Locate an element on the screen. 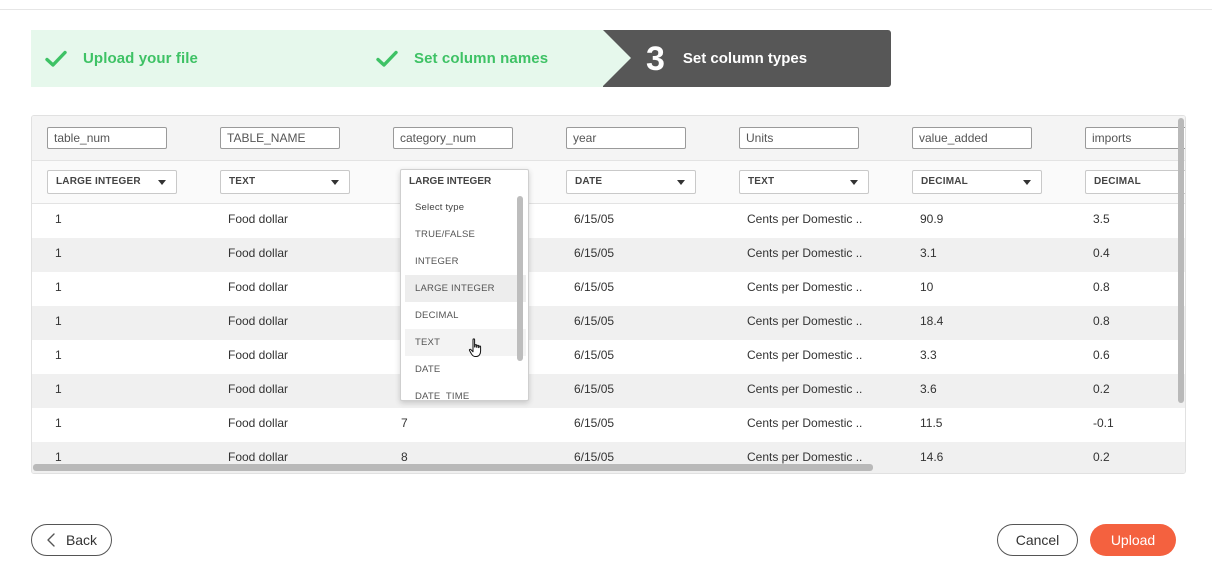 Image resolution: width=1212 pixels, height=570 pixels. select-value: TEXT is located at coordinates (242, 181).